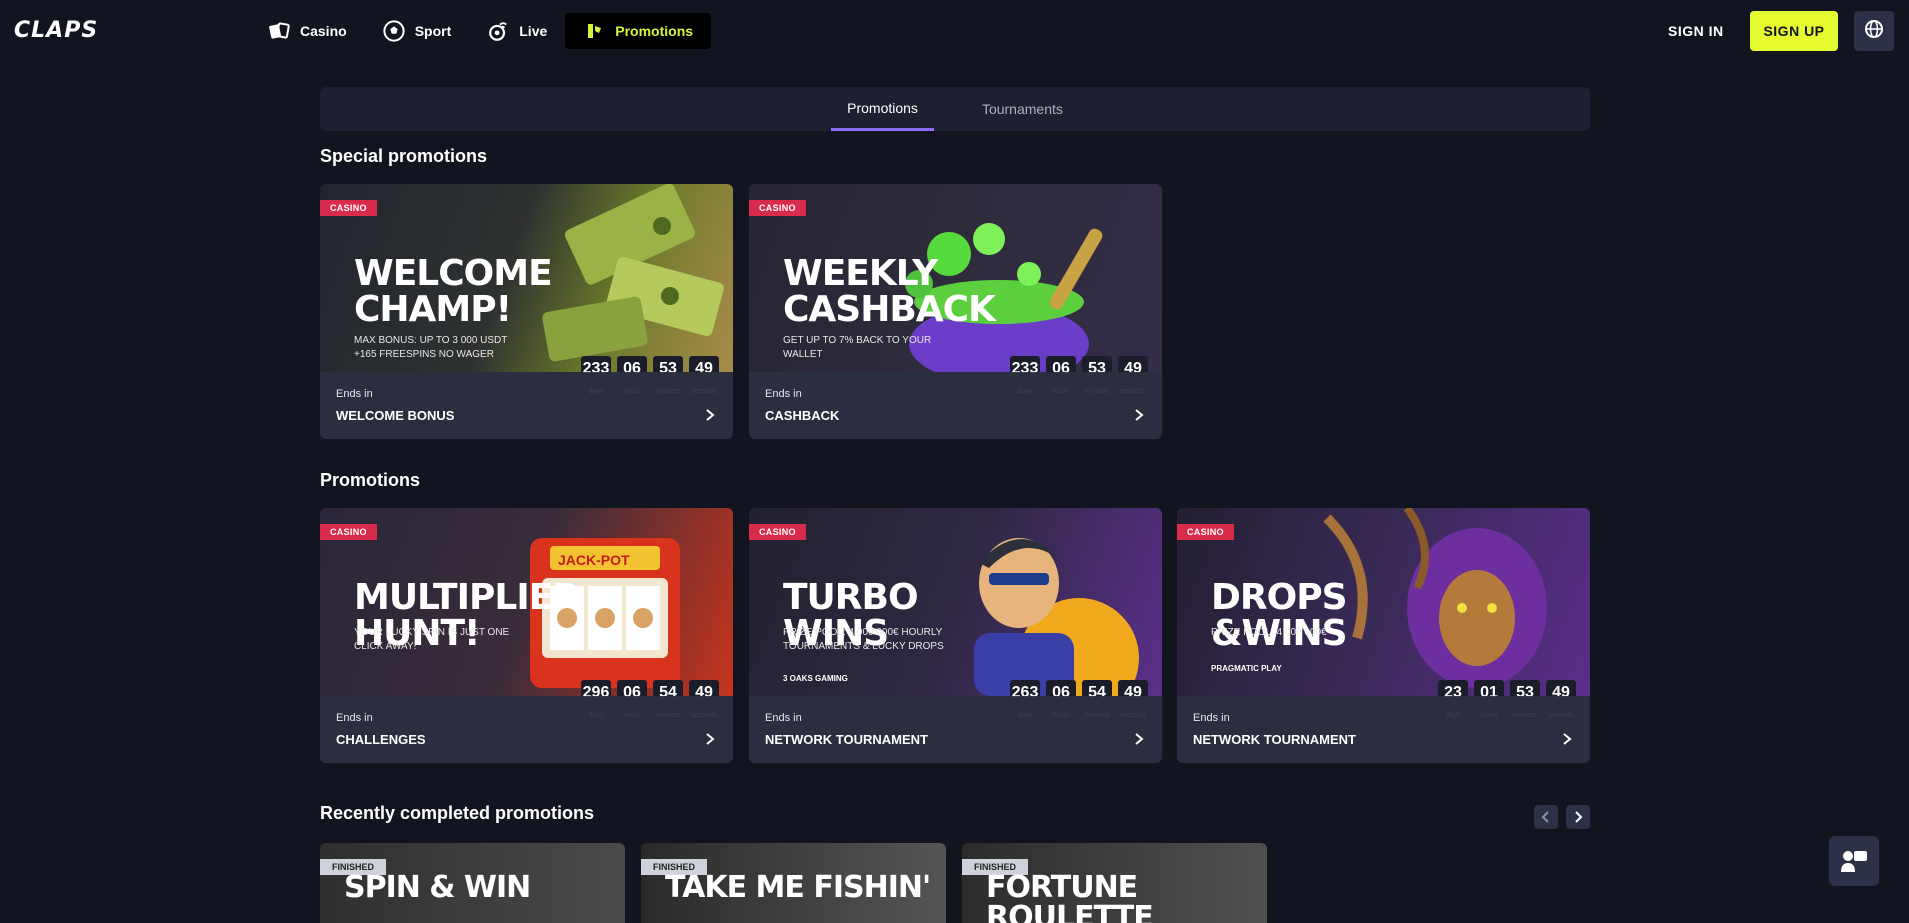 The image size is (1909, 923). I want to click on carousel-next-button, so click(1578, 817).